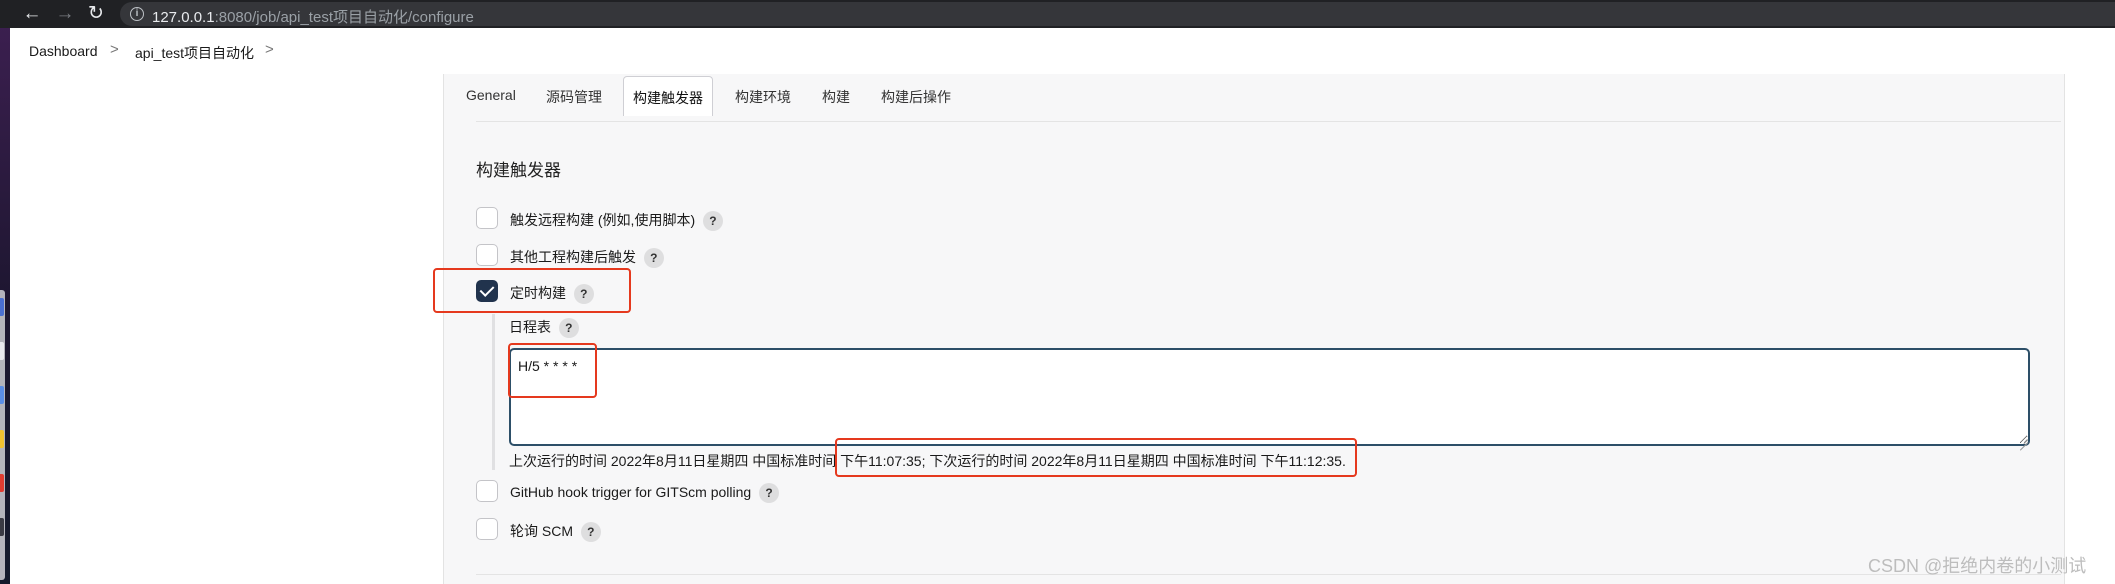 This screenshot has width=2115, height=584. What do you see at coordinates (194, 53) in the screenshot?
I see `breadcrumb-job: api_test项目自动化` at bounding box center [194, 53].